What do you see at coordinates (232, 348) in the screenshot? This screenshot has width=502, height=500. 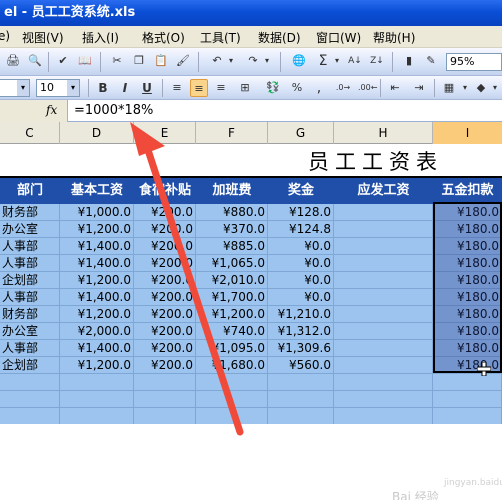 I see `cell-overtime: ¥1,095.0` at bounding box center [232, 348].